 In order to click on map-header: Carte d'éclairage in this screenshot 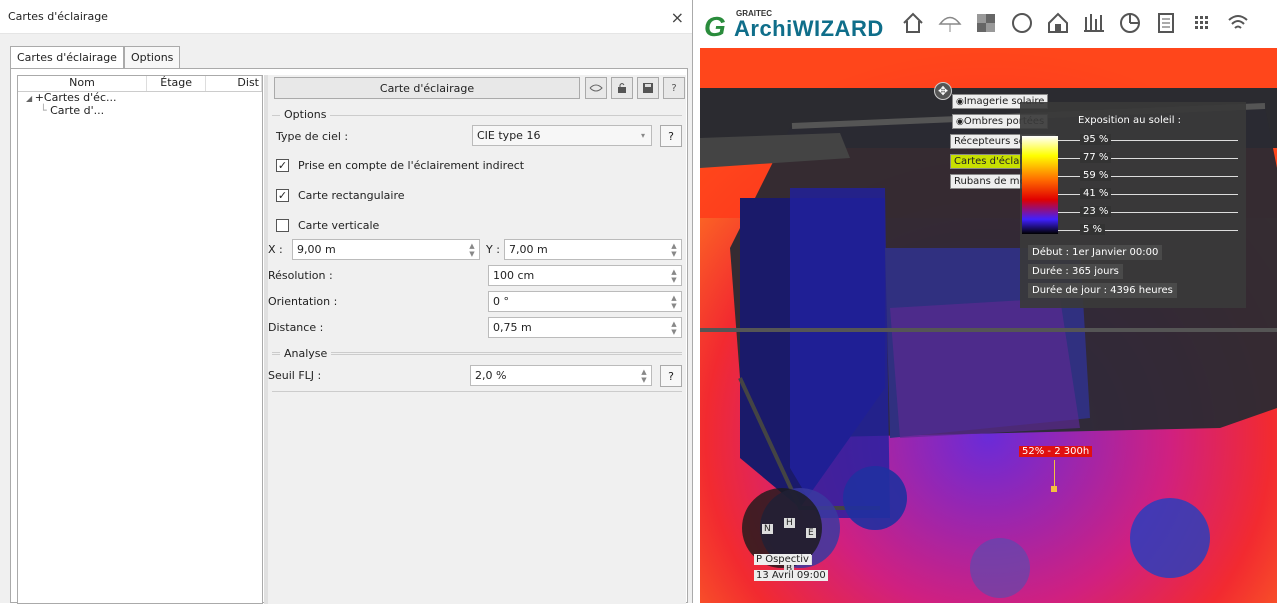, I will do `click(427, 88)`.